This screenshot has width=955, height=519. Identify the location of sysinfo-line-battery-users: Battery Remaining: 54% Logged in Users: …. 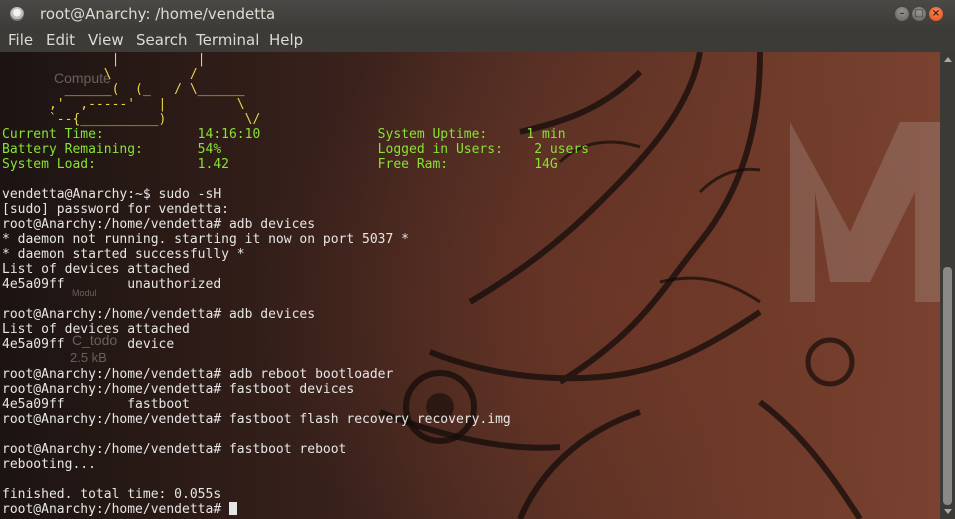
(295, 149).